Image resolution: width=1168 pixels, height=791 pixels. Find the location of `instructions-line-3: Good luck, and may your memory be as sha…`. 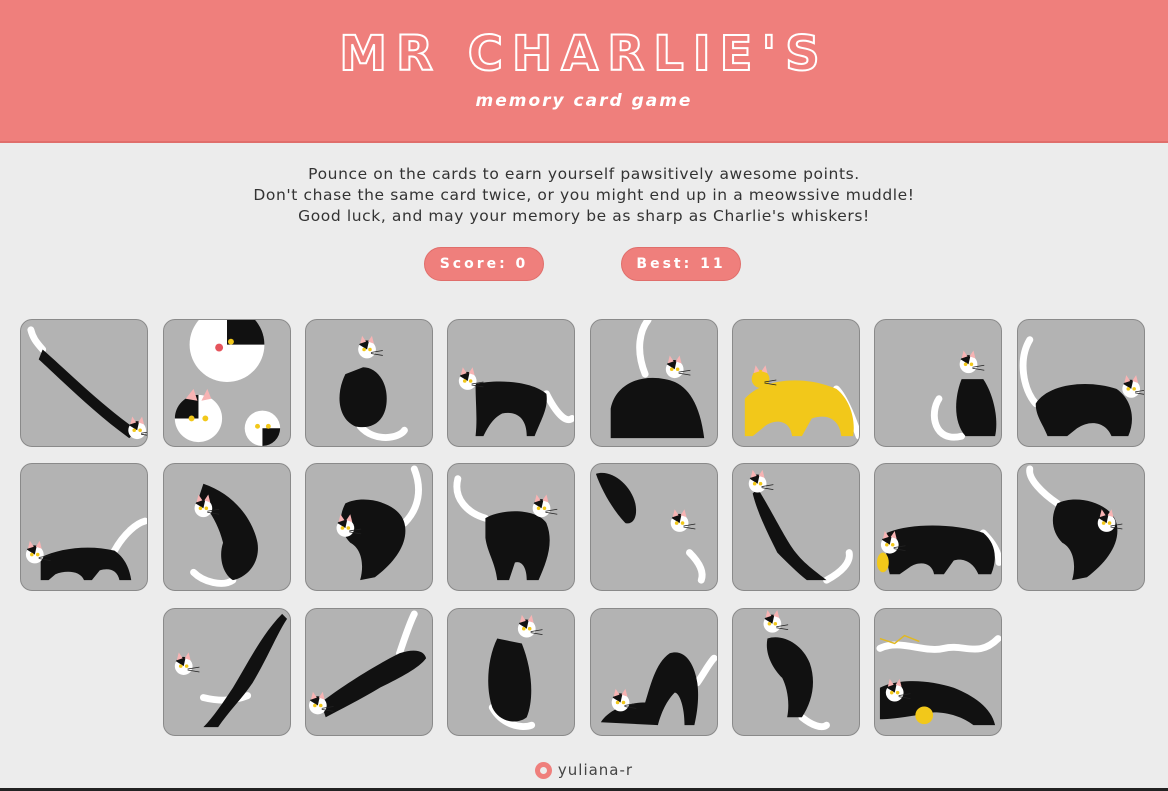

instructions-line-3: Good luck, and may your memory be as sha… is located at coordinates (584, 216).